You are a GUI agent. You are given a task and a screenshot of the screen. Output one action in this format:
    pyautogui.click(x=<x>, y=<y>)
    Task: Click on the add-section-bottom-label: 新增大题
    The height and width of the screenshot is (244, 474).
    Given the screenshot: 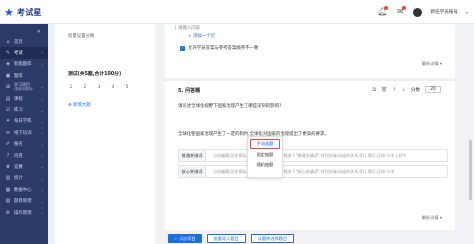 What is the action you would take?
    pyautogui.click(x=182, y=239)
    